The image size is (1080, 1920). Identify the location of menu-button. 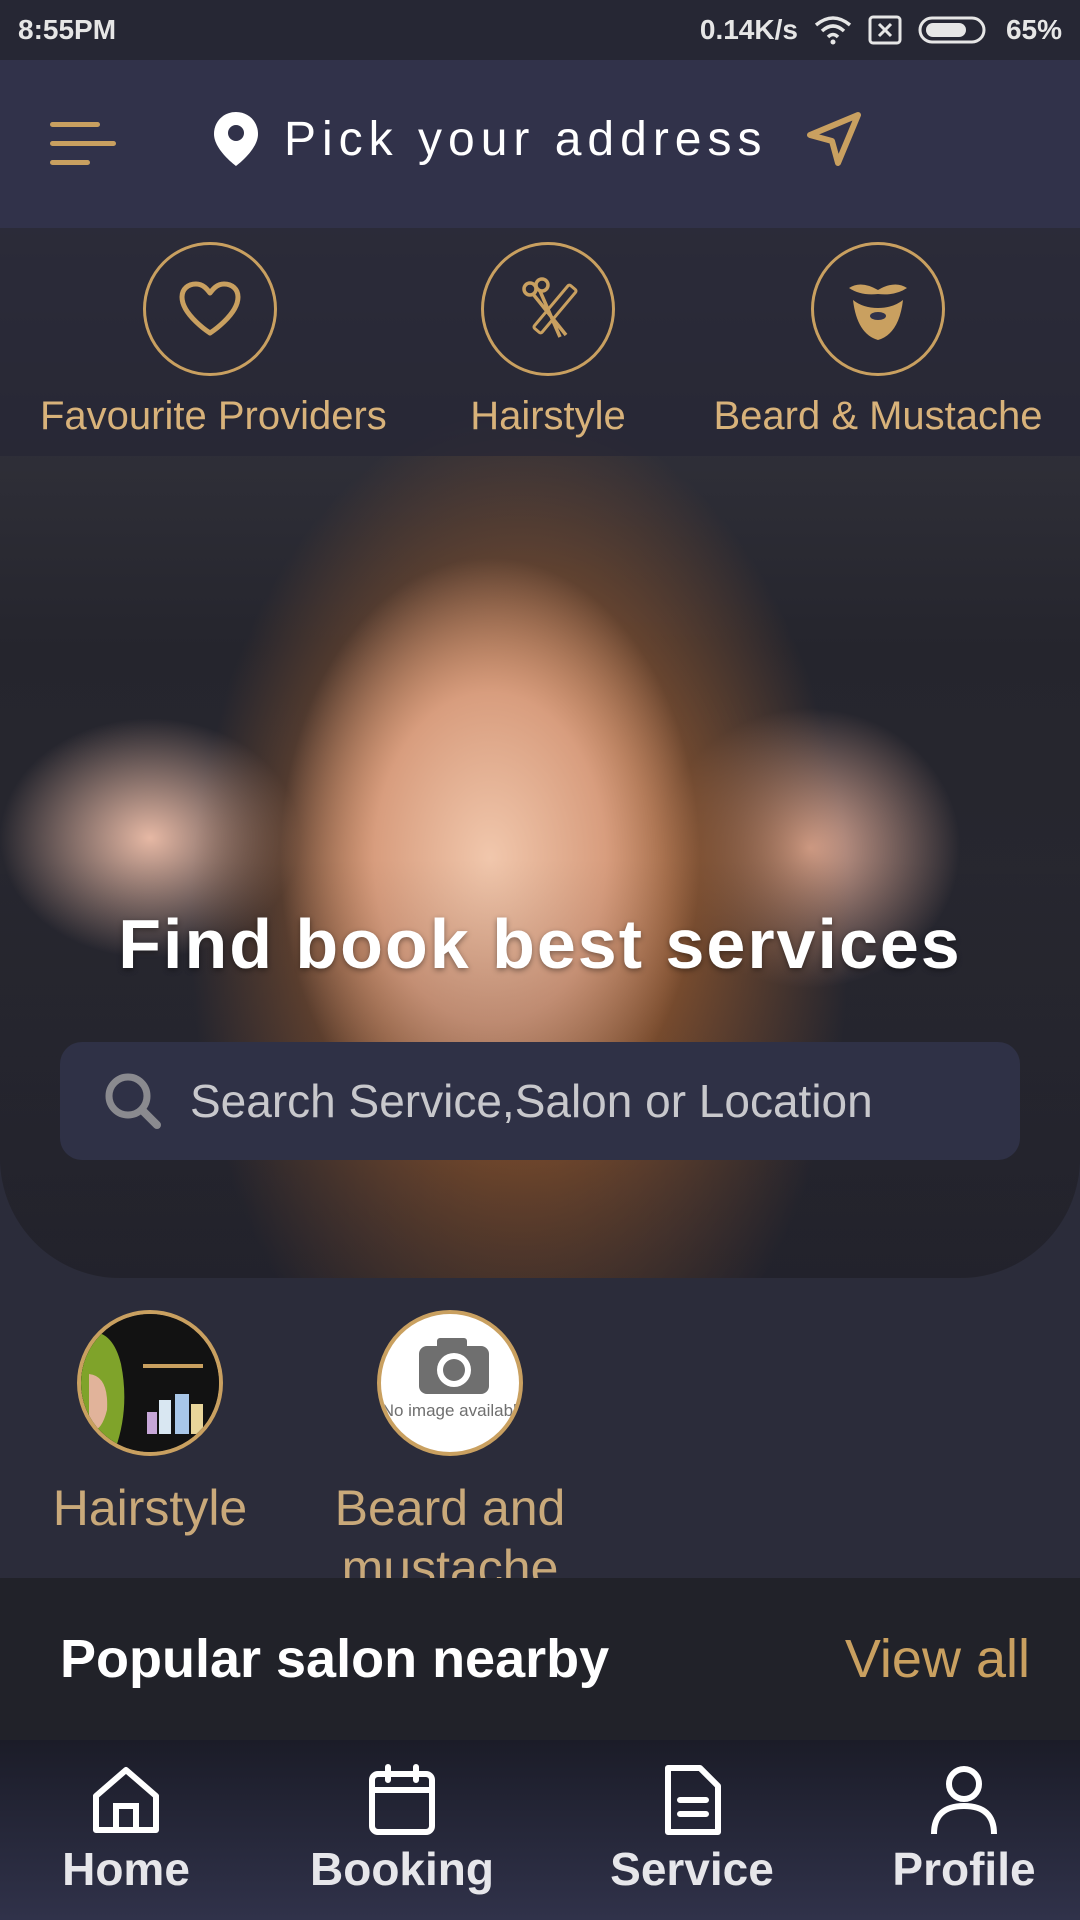
(83, 144).